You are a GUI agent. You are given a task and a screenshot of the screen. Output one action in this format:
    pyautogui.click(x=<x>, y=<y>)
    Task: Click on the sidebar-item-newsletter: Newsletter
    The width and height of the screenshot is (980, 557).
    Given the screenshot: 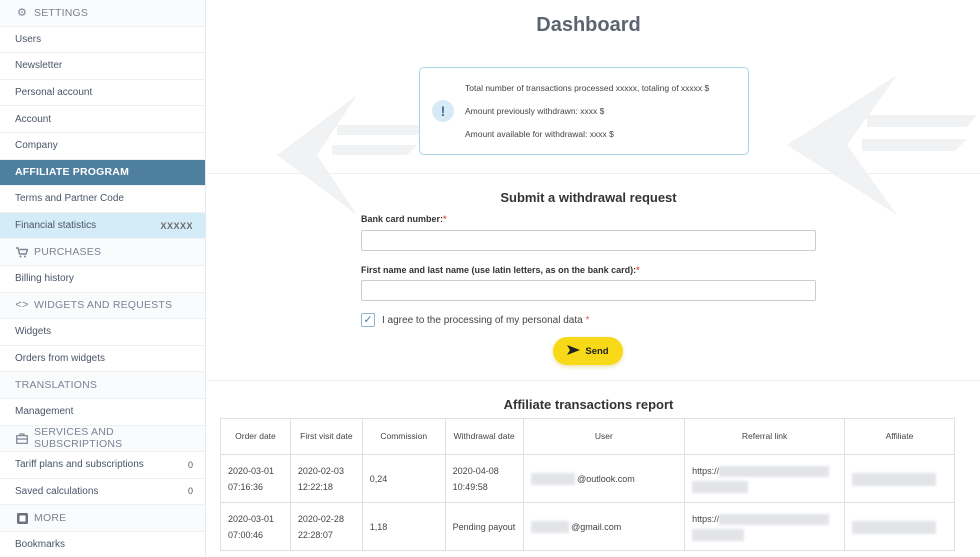 What is the action you would take?
    pyautogui.click(x=102, y=66)
    